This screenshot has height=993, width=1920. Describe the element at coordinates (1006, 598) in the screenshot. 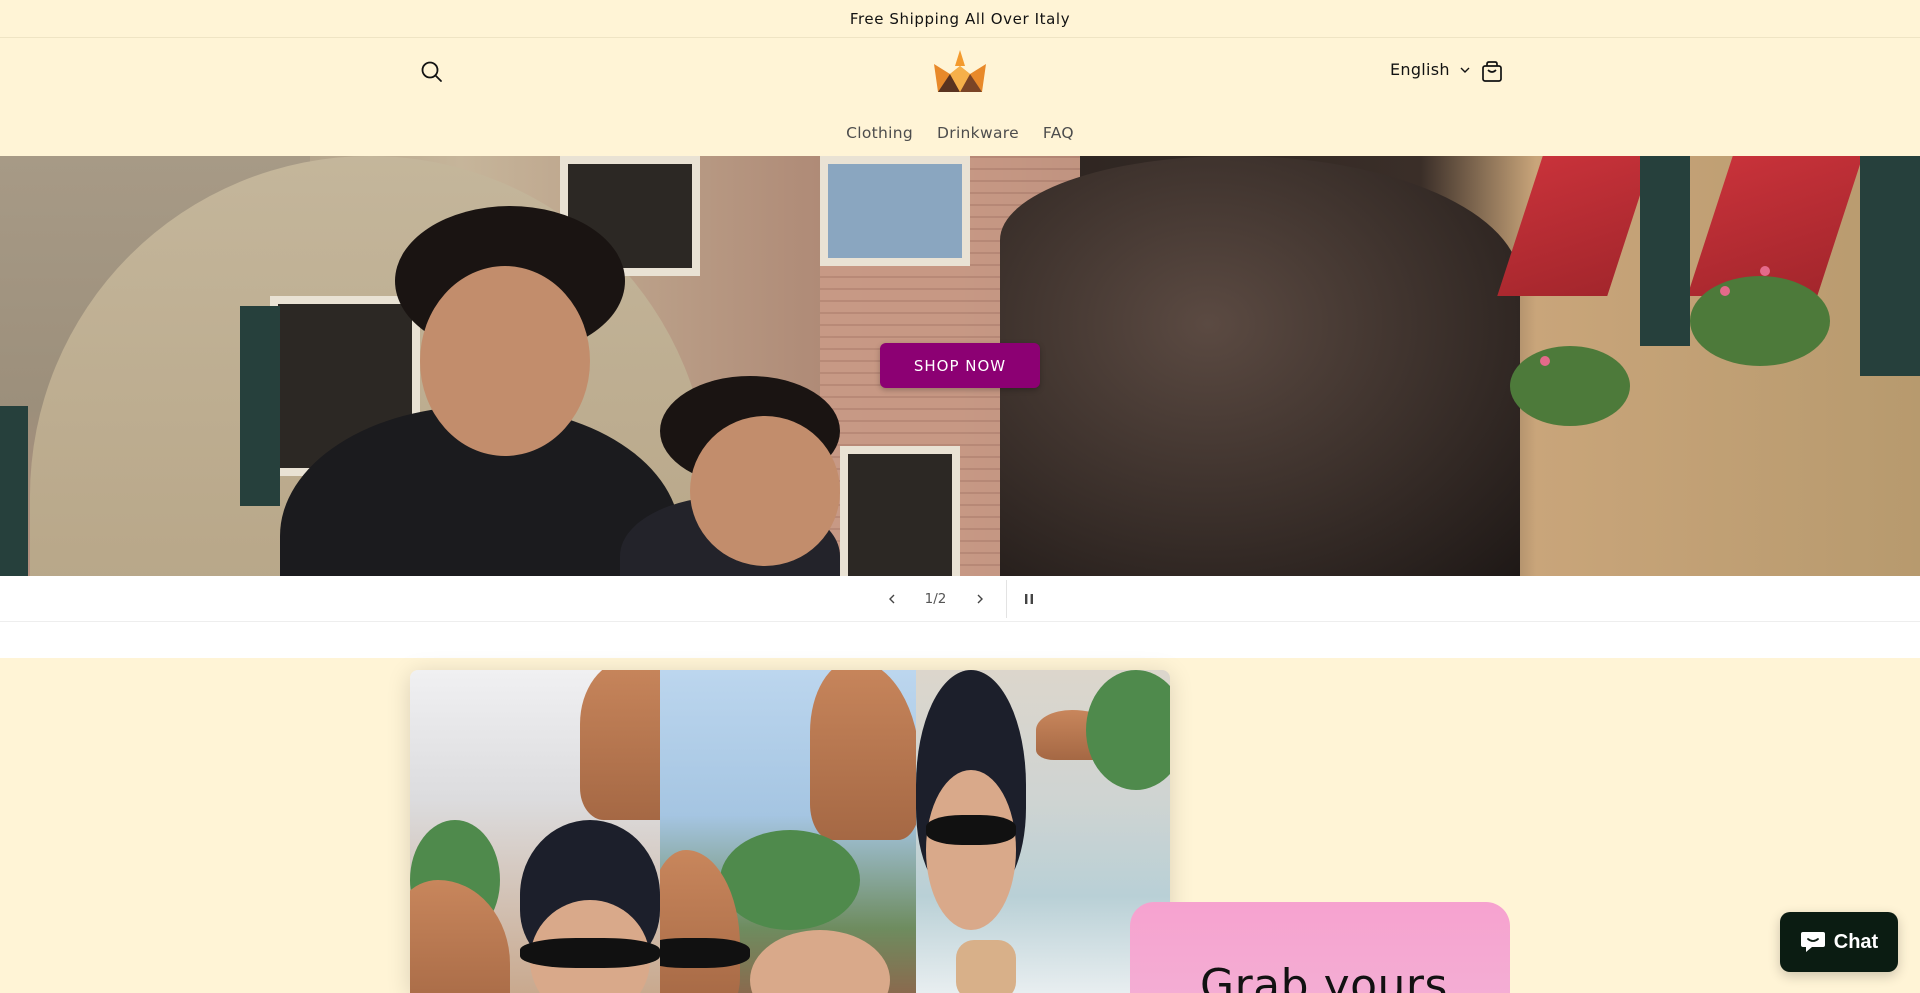

I see `controls-divider` at that location.